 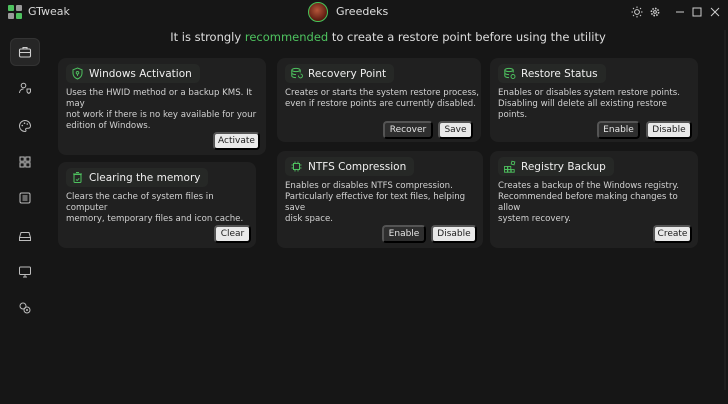 I want to click on sidebar-item-interface, so click(x=25, y=126).